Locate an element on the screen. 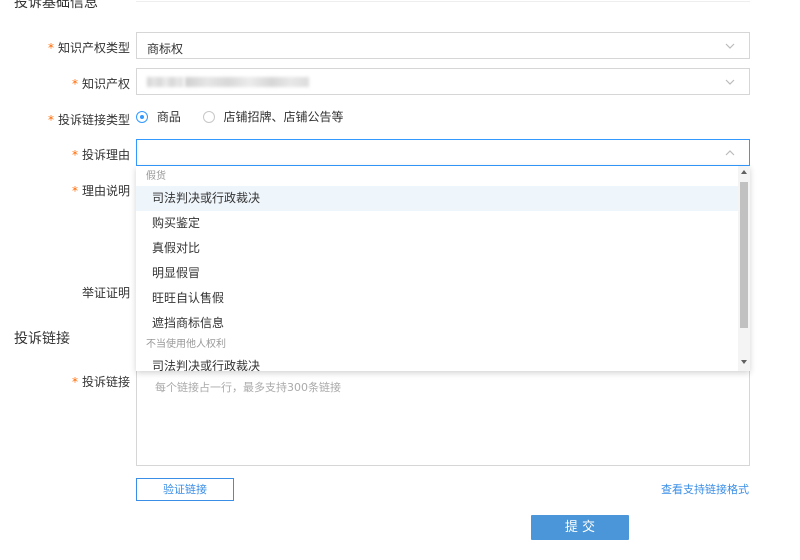 This screenshot has width=800, height=560. link-type-label: * 投诉链接类型 is located at coordinates (65, 119).